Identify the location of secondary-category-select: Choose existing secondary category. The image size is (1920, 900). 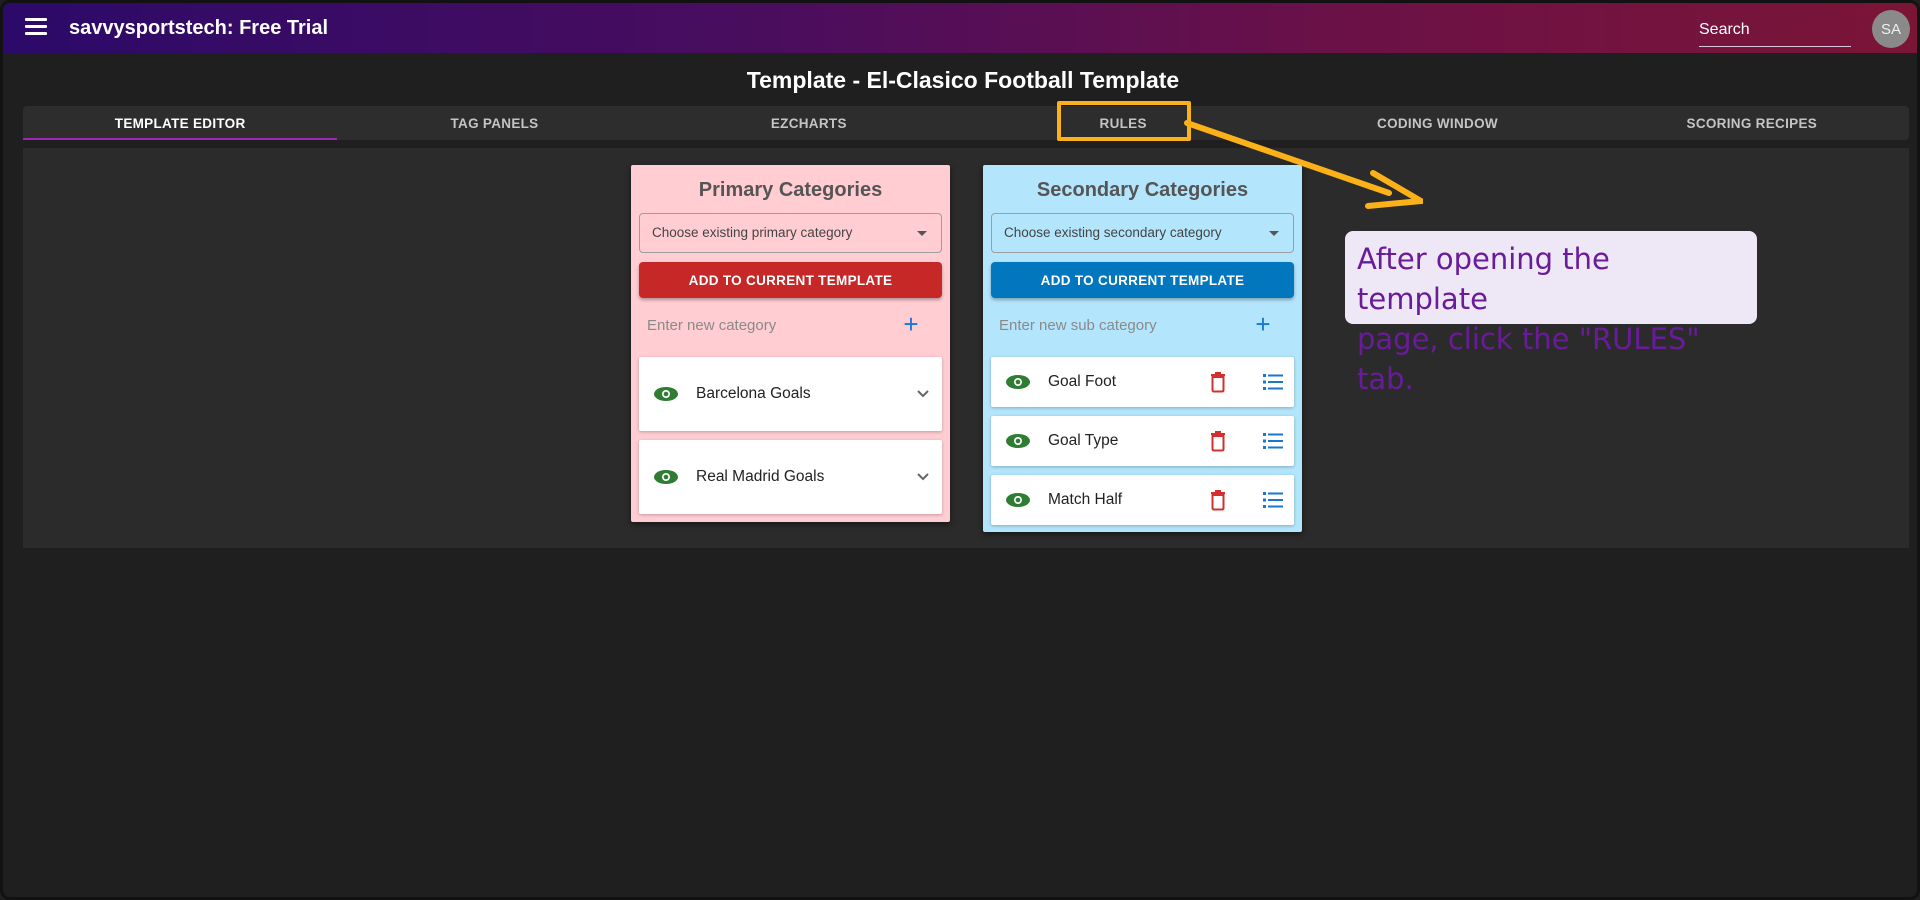
(1142, 233).